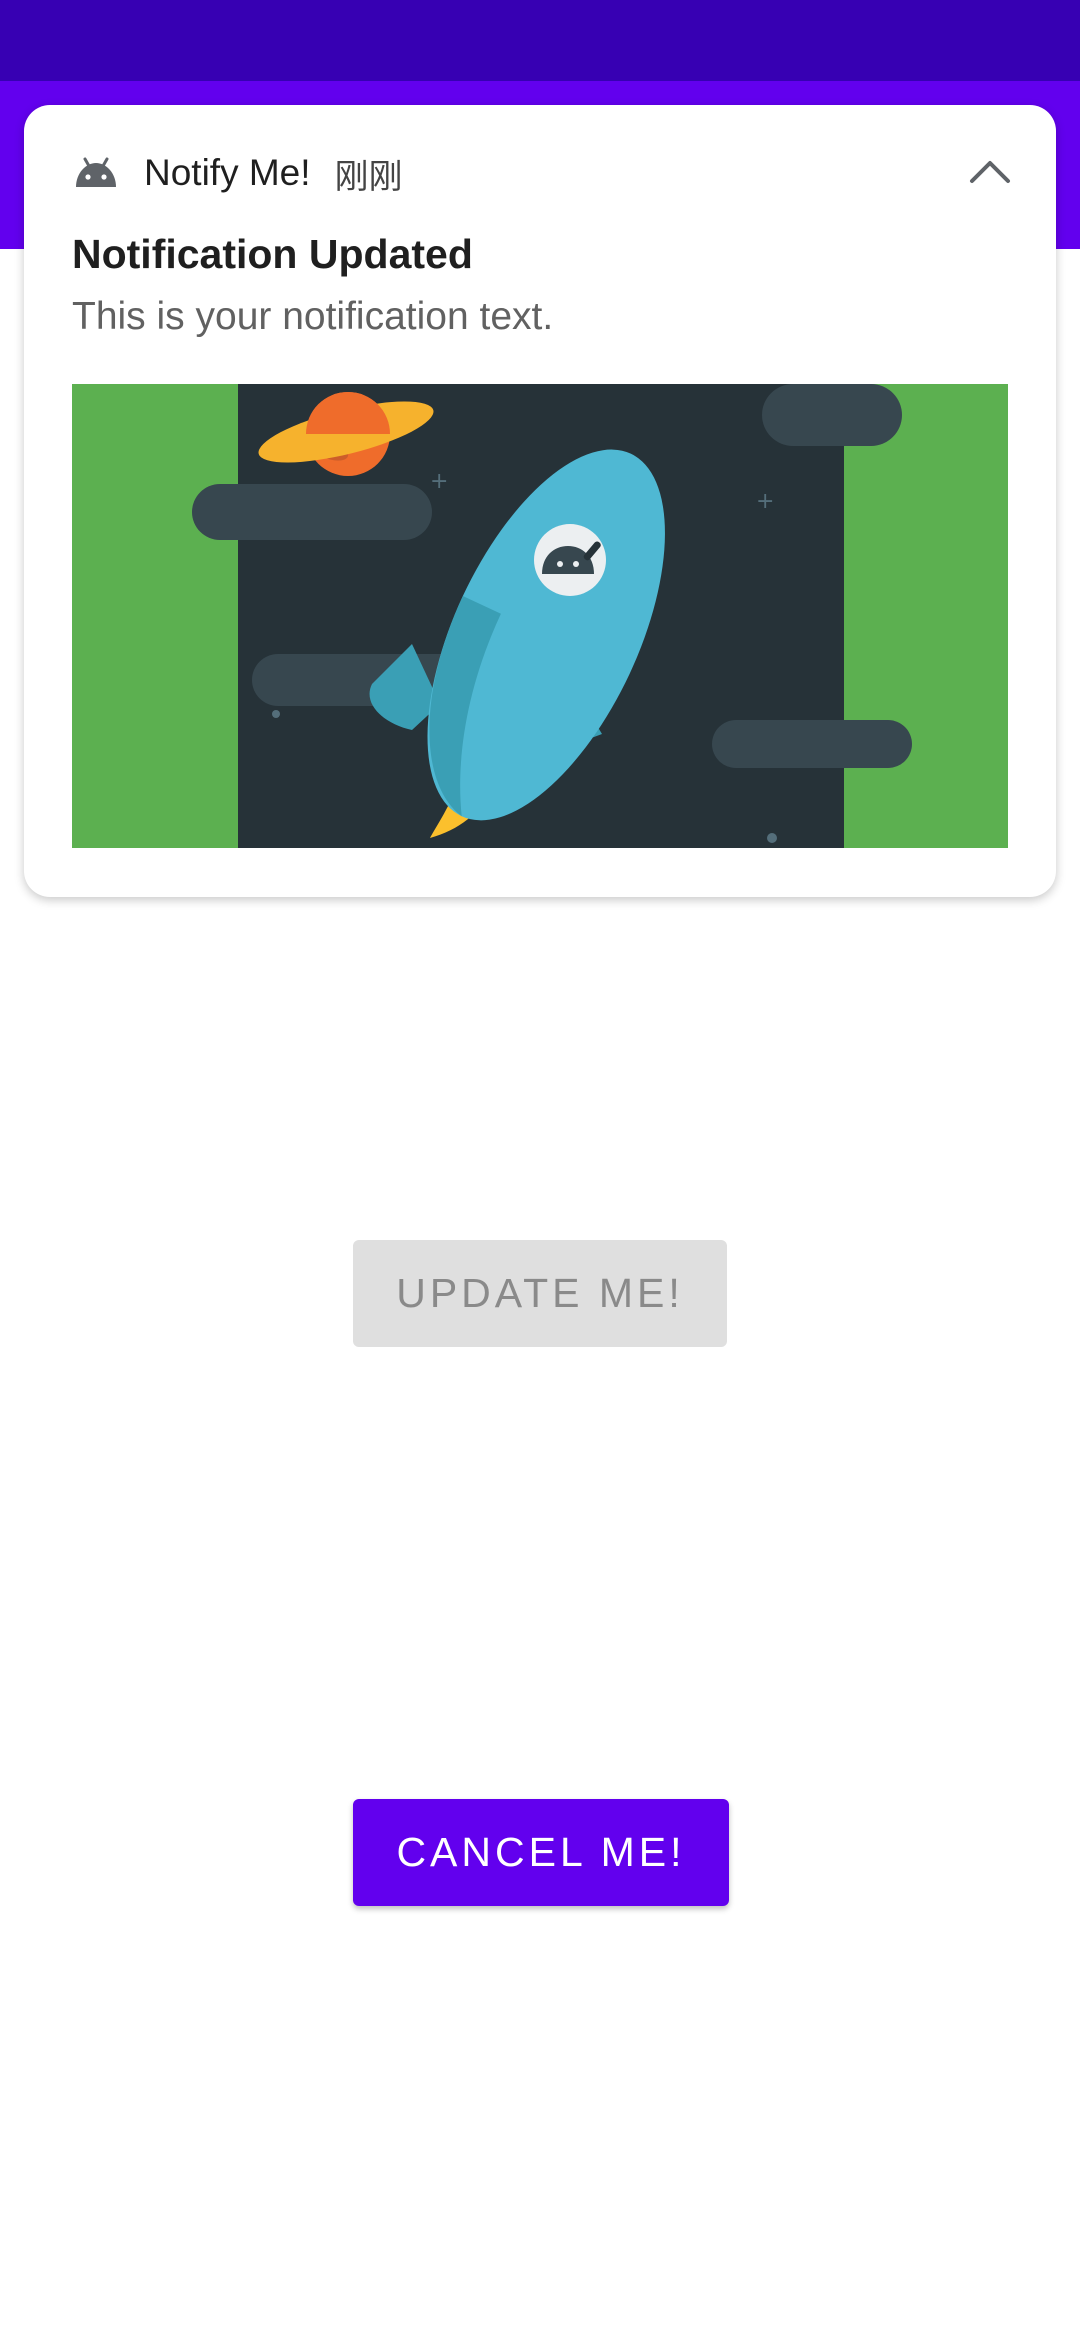 This screenshot has width=1080, height=2340. What do you see at coordinates (96, 173) in the screenshot?
I see `android-icon` at bounding box center [96, 173].